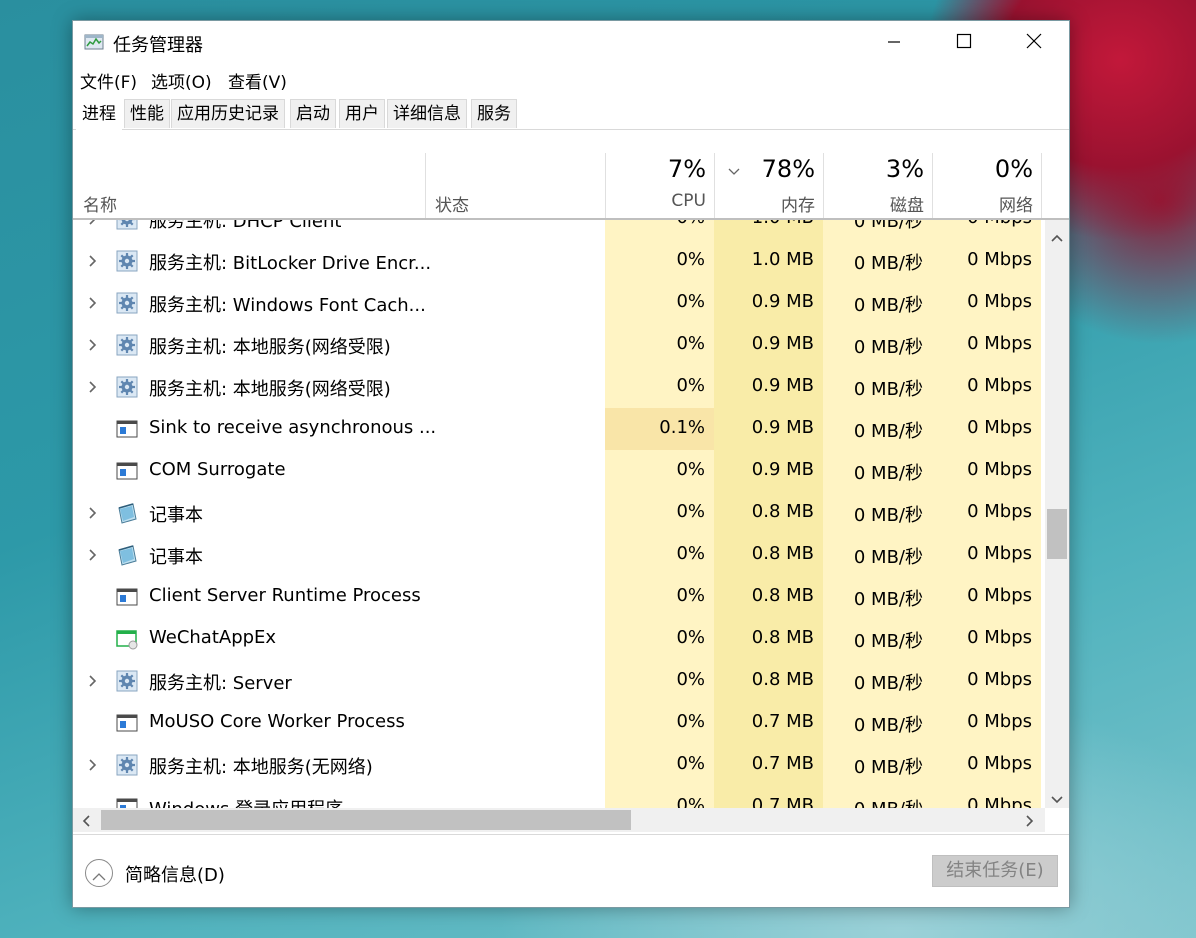 This screenshot has width=1196, height=938. Describe the element at coordinates (181, 80) in the screenshot. I see `menu-options: 选项(O)` at that location.